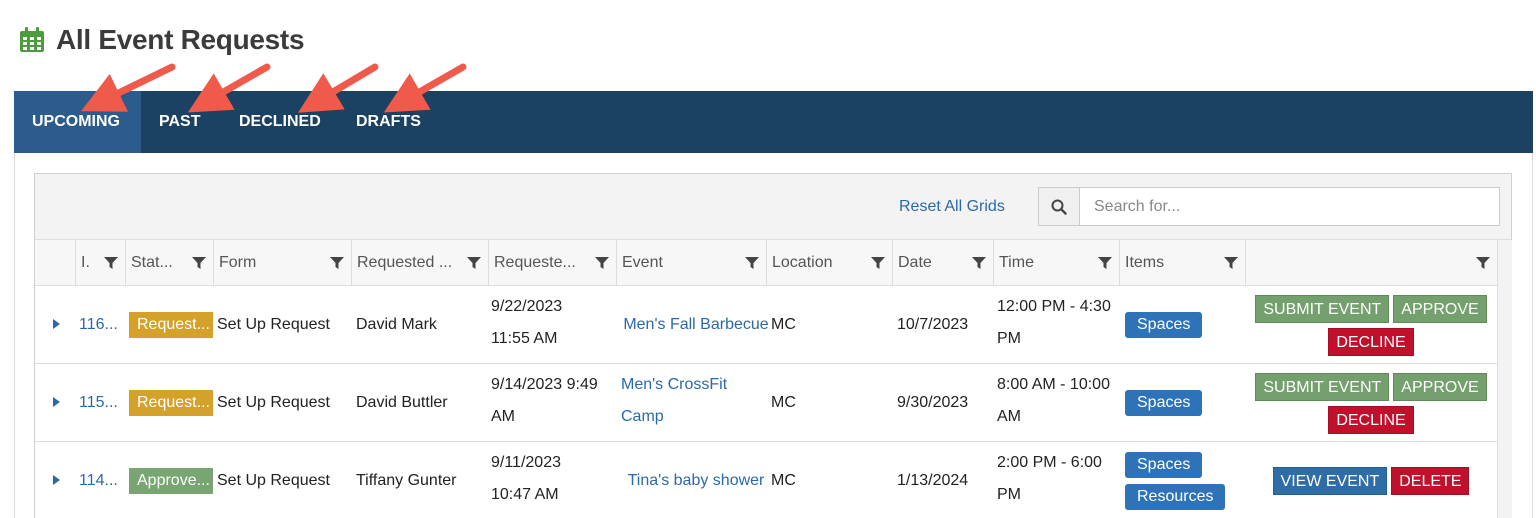 The width and height of the screenshot is (1536, 518). I want to click on items-cell: Spaces Resources, so click(1188, 480).